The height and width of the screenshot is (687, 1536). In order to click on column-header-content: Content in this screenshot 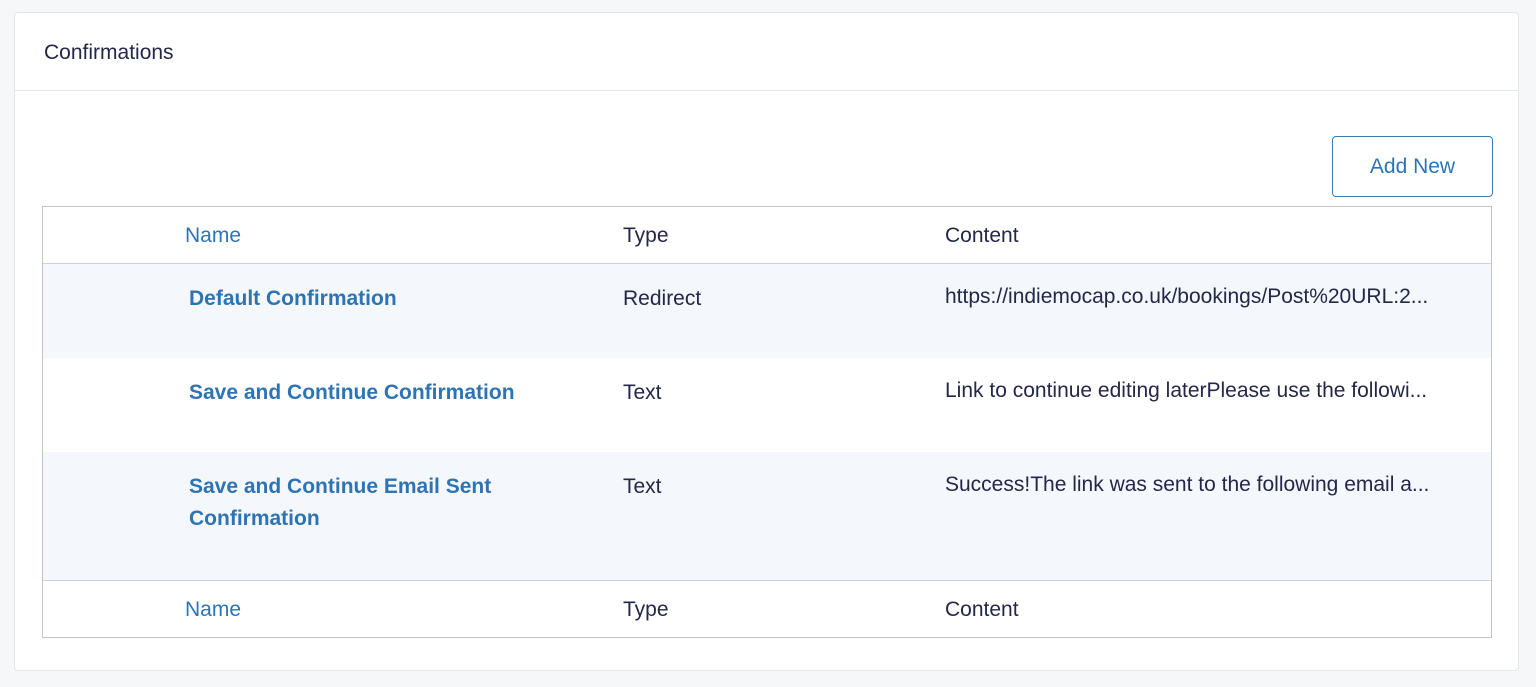, I will do `click(982, 235)`.